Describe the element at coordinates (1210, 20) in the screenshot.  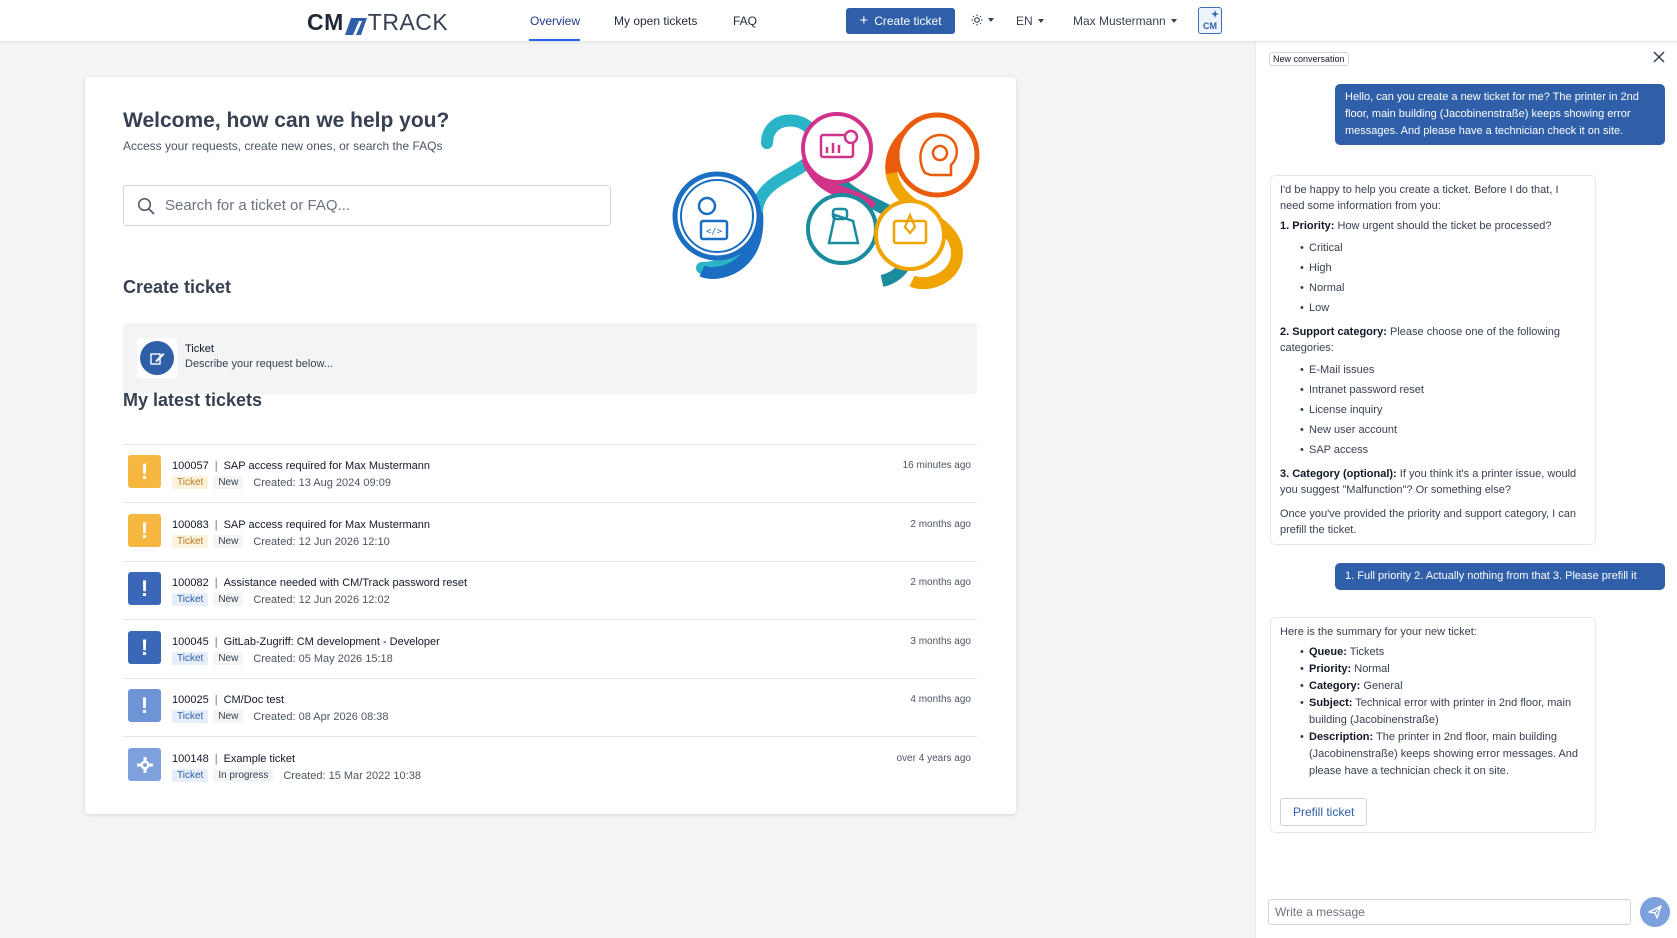
I see `assistant-toggle-button: CM` at that location.